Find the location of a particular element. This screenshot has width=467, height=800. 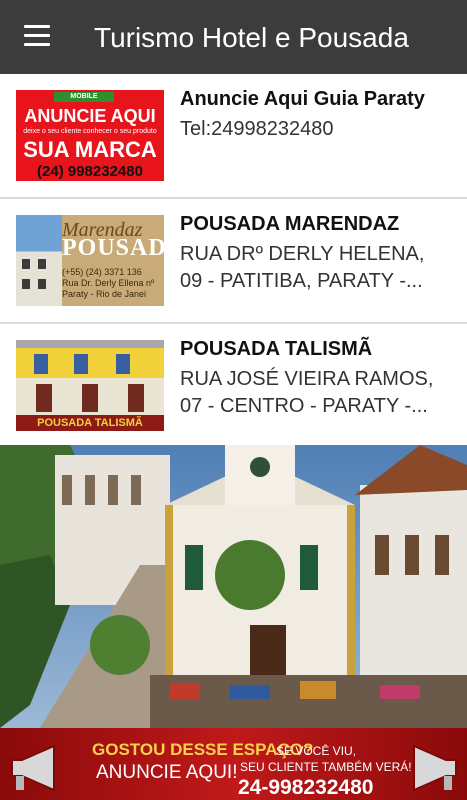

listing-name: POUSADA TALISMÃ is located at coordinates (276, 349).